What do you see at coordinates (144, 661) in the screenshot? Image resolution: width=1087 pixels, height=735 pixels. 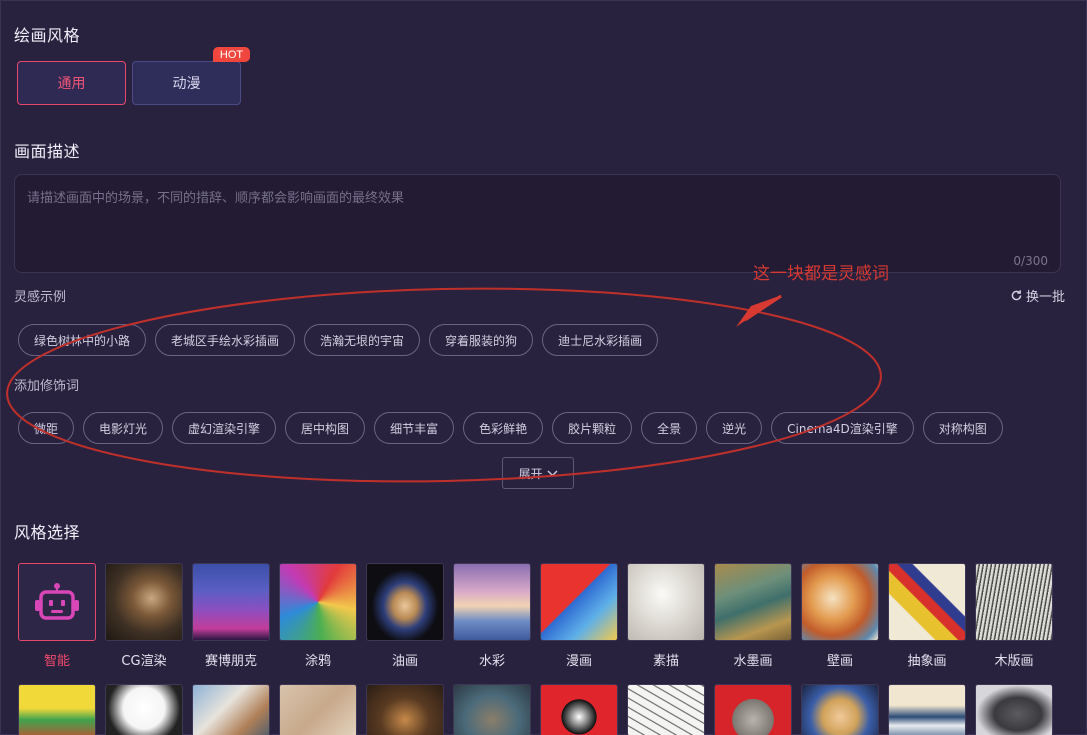 I see `style-card-label: CG渲染` at bounding box center [144, 661].